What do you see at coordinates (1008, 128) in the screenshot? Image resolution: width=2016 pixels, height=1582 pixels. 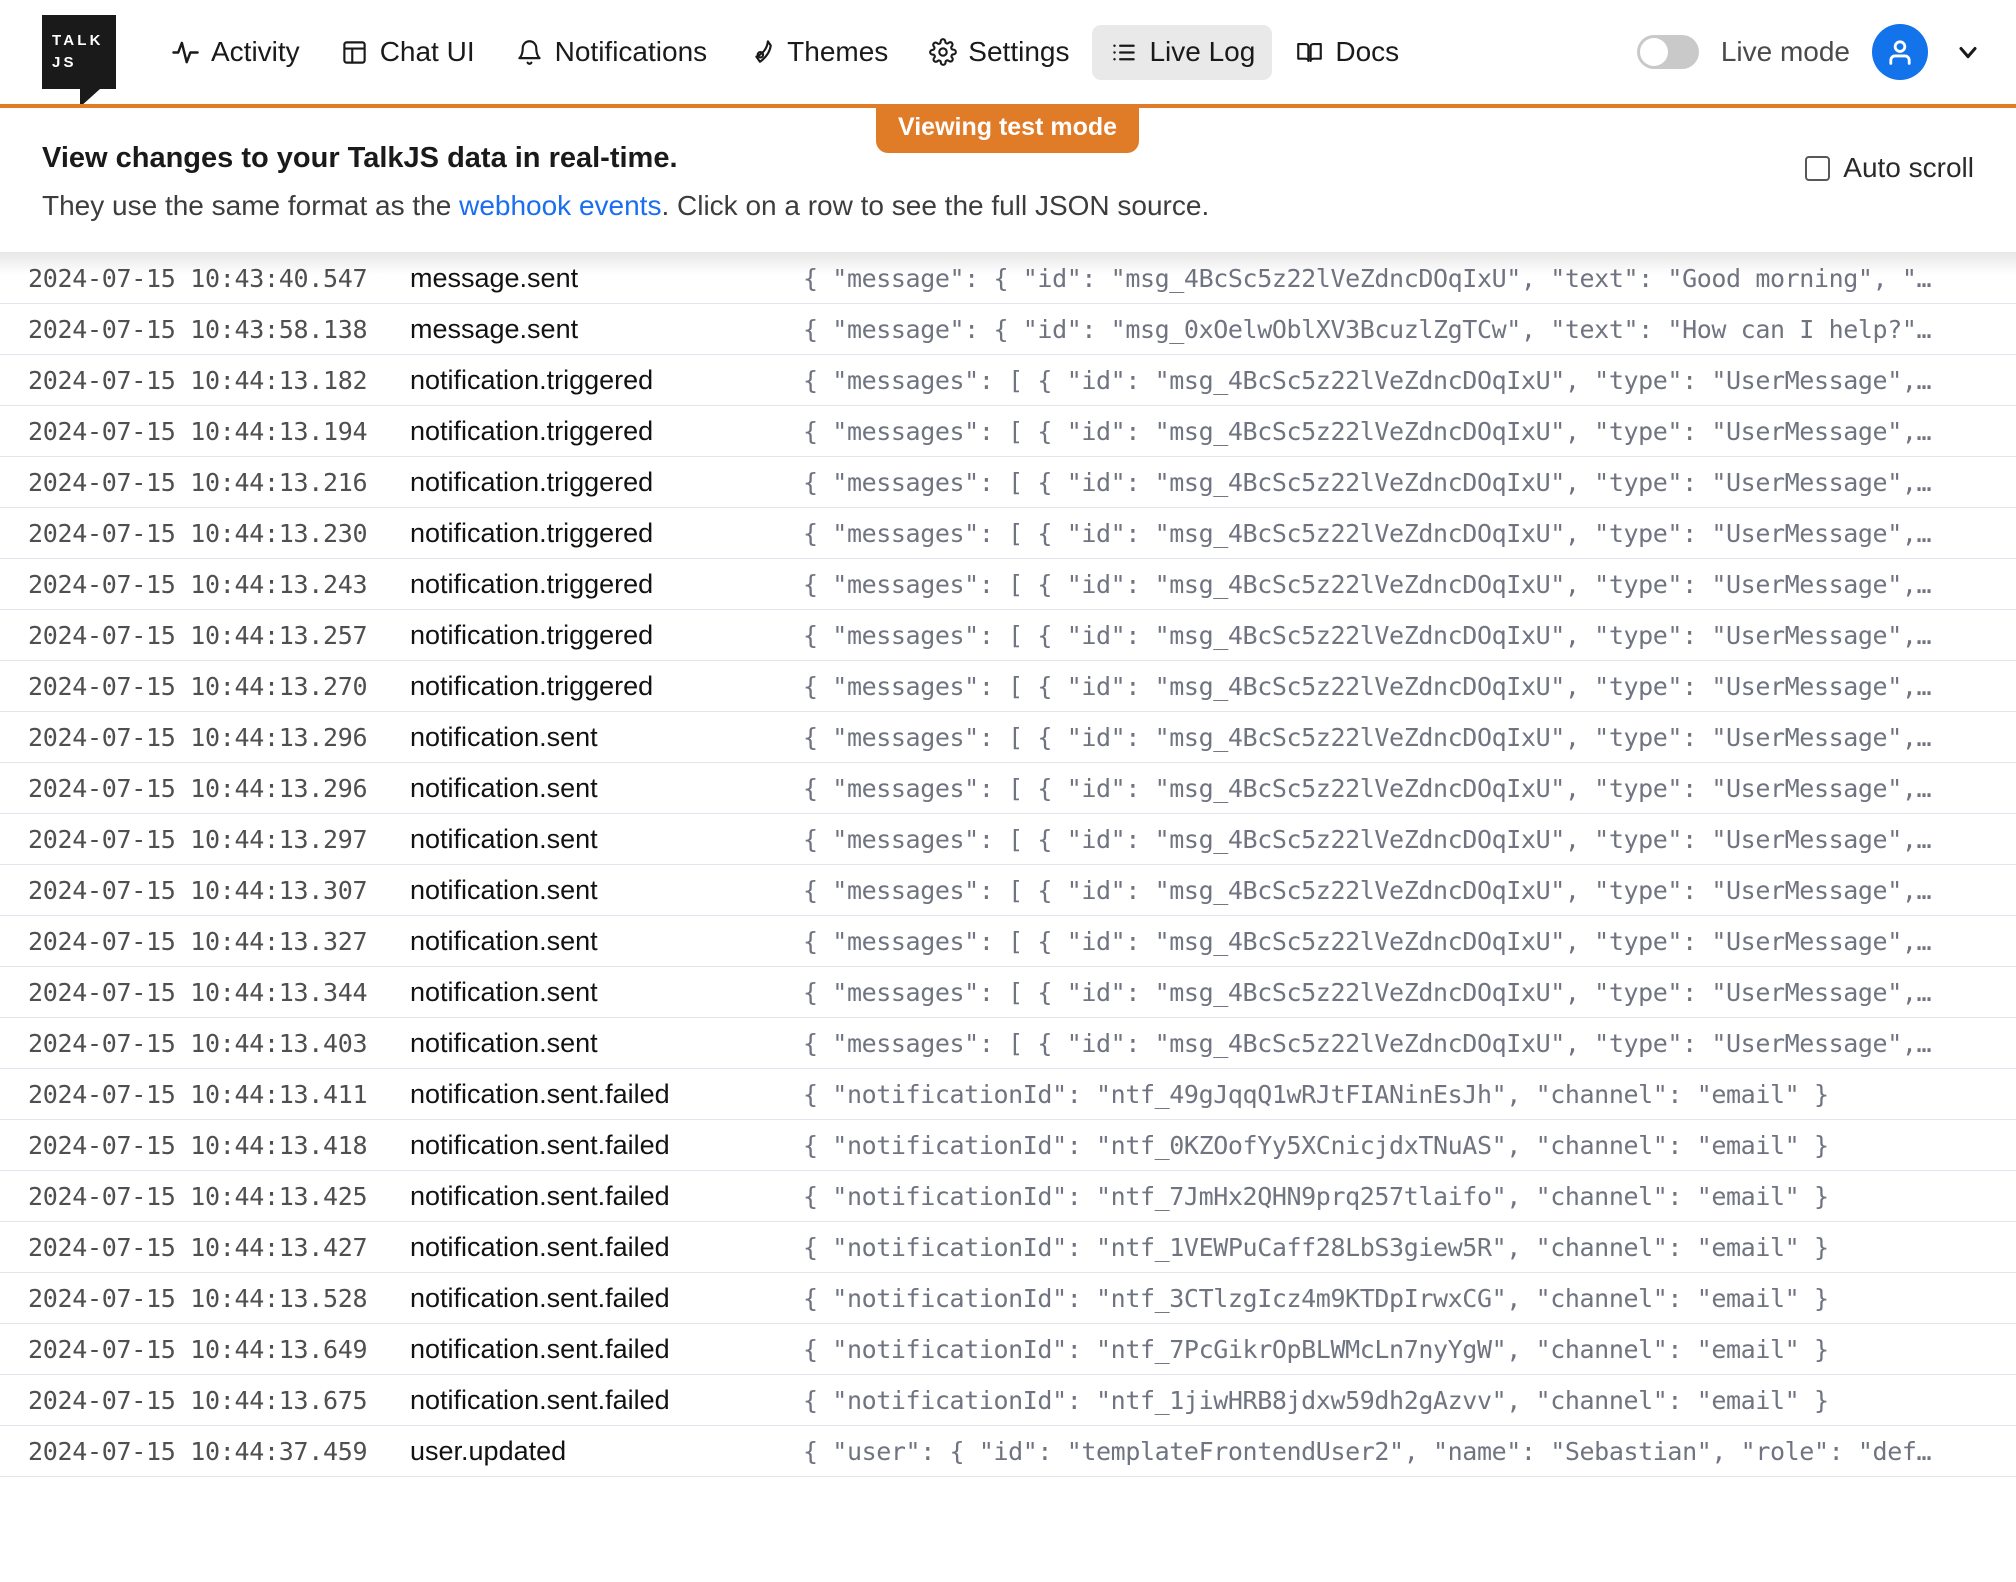 I see `test-mode-badge: Viewing test mode` at bounding box center [1008, 128].